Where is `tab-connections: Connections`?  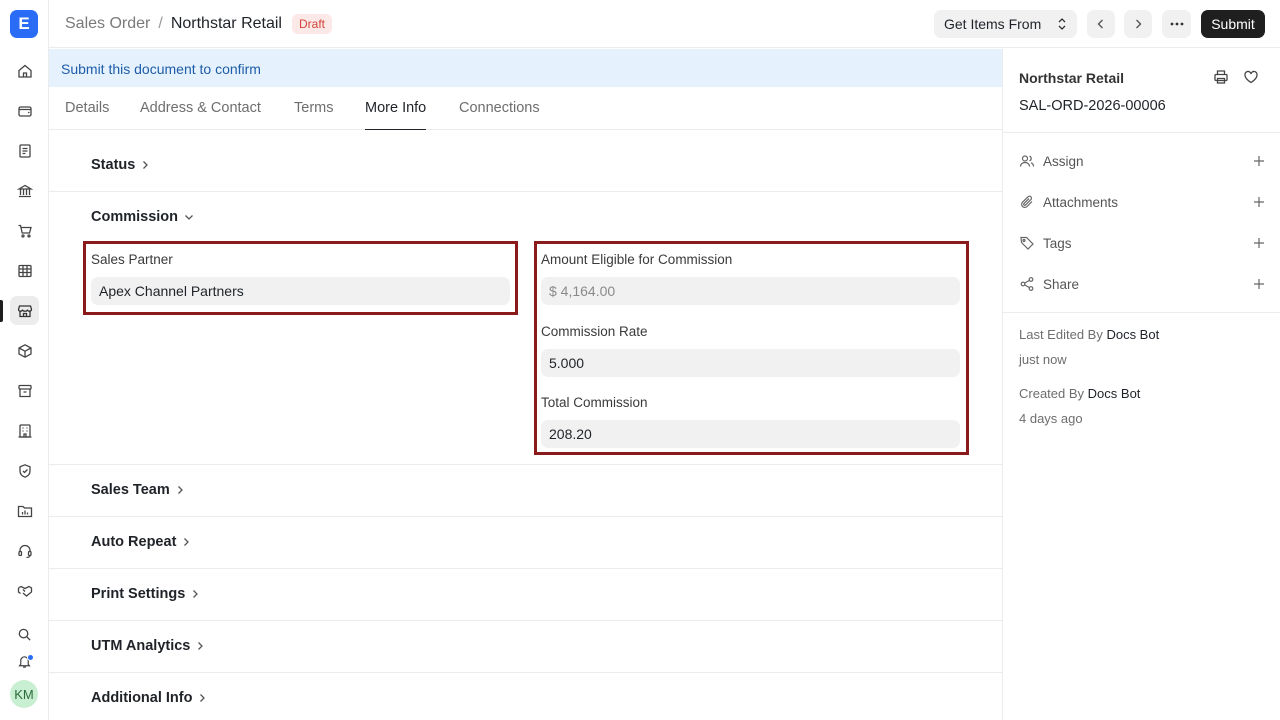
tab-connections: Connections is located at coordinates (499, 115).